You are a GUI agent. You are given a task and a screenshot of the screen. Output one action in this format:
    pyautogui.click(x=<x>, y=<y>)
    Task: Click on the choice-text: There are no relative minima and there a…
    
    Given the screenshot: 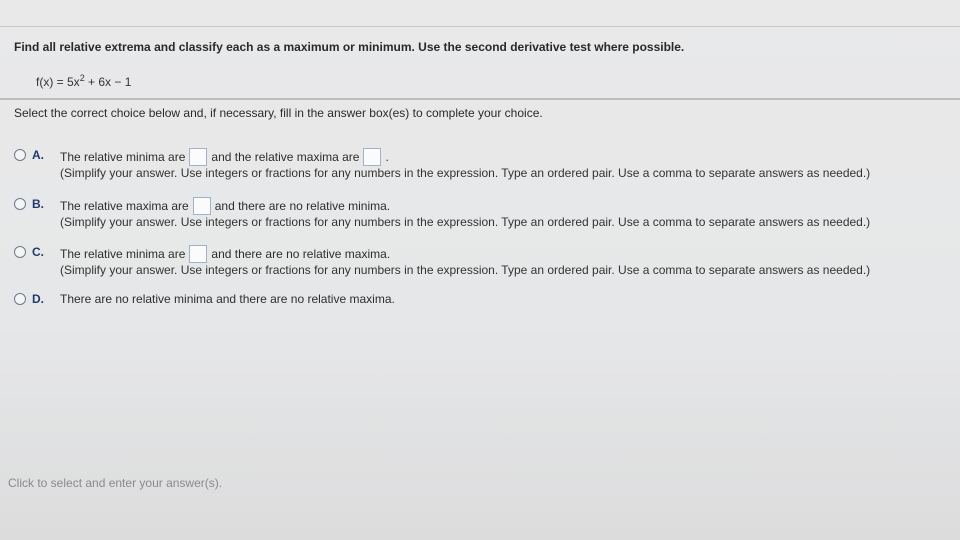 What is the action you would take?
    pyautogui.click(x=227, y=299)
    